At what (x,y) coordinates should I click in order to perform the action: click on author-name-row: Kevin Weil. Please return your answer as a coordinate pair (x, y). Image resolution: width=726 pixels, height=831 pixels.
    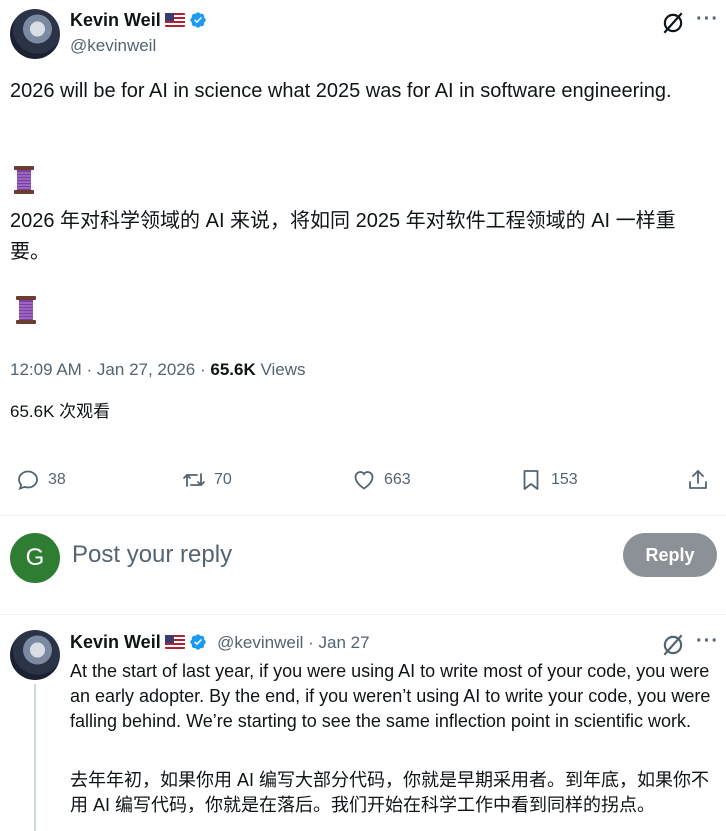
    Looking at the image, I should click on (138, 20).